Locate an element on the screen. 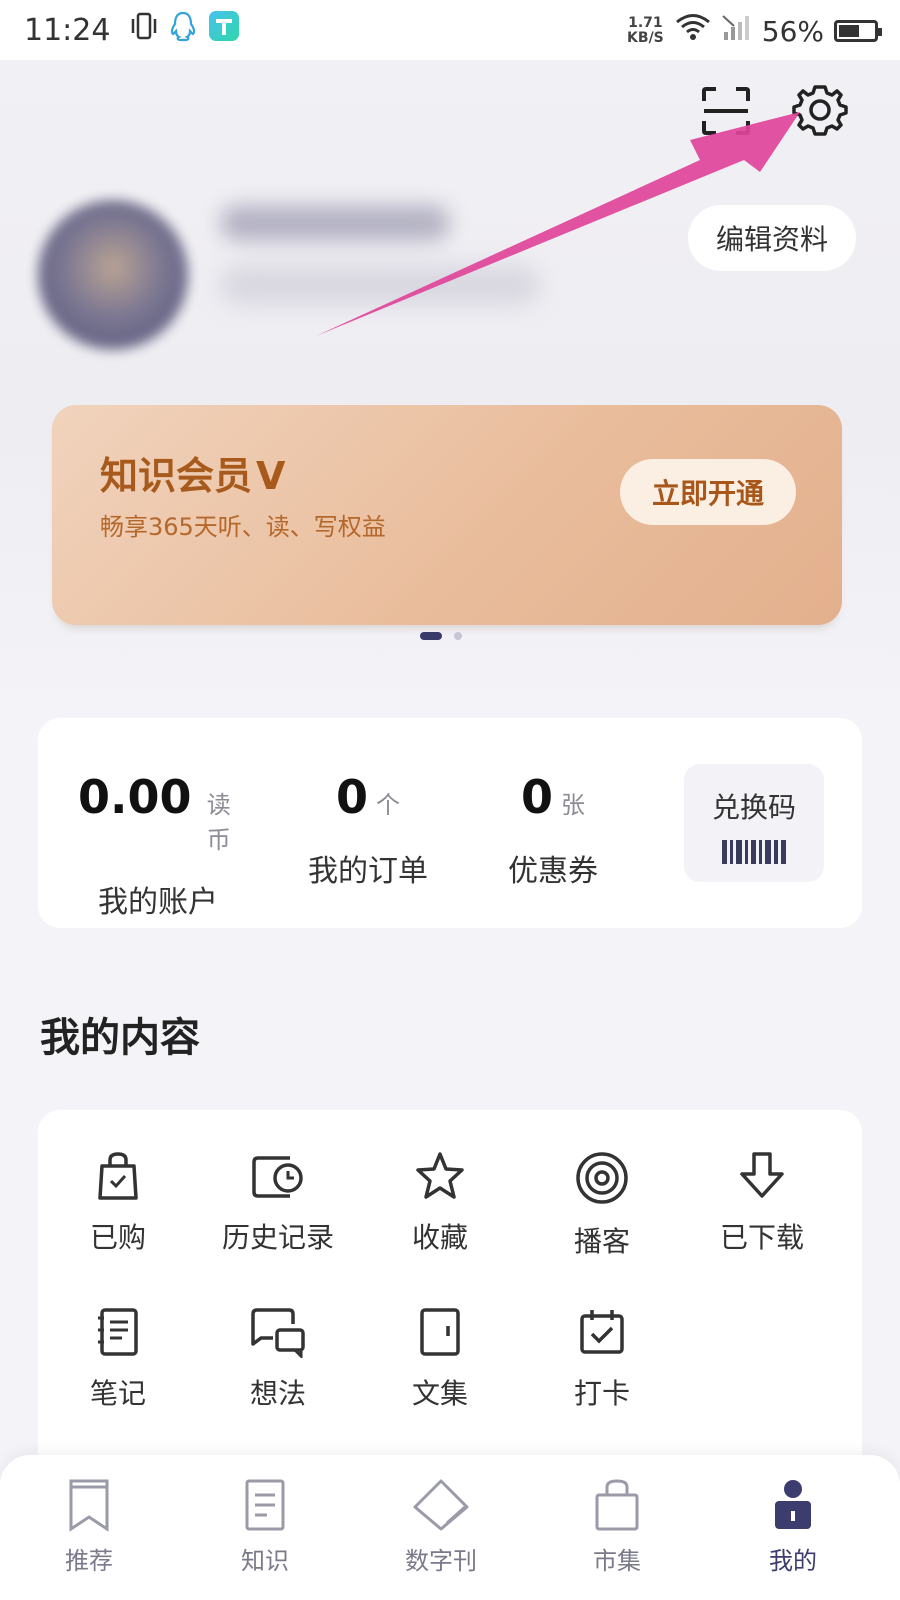  wifi-icon is located at coordinates (693, 31).